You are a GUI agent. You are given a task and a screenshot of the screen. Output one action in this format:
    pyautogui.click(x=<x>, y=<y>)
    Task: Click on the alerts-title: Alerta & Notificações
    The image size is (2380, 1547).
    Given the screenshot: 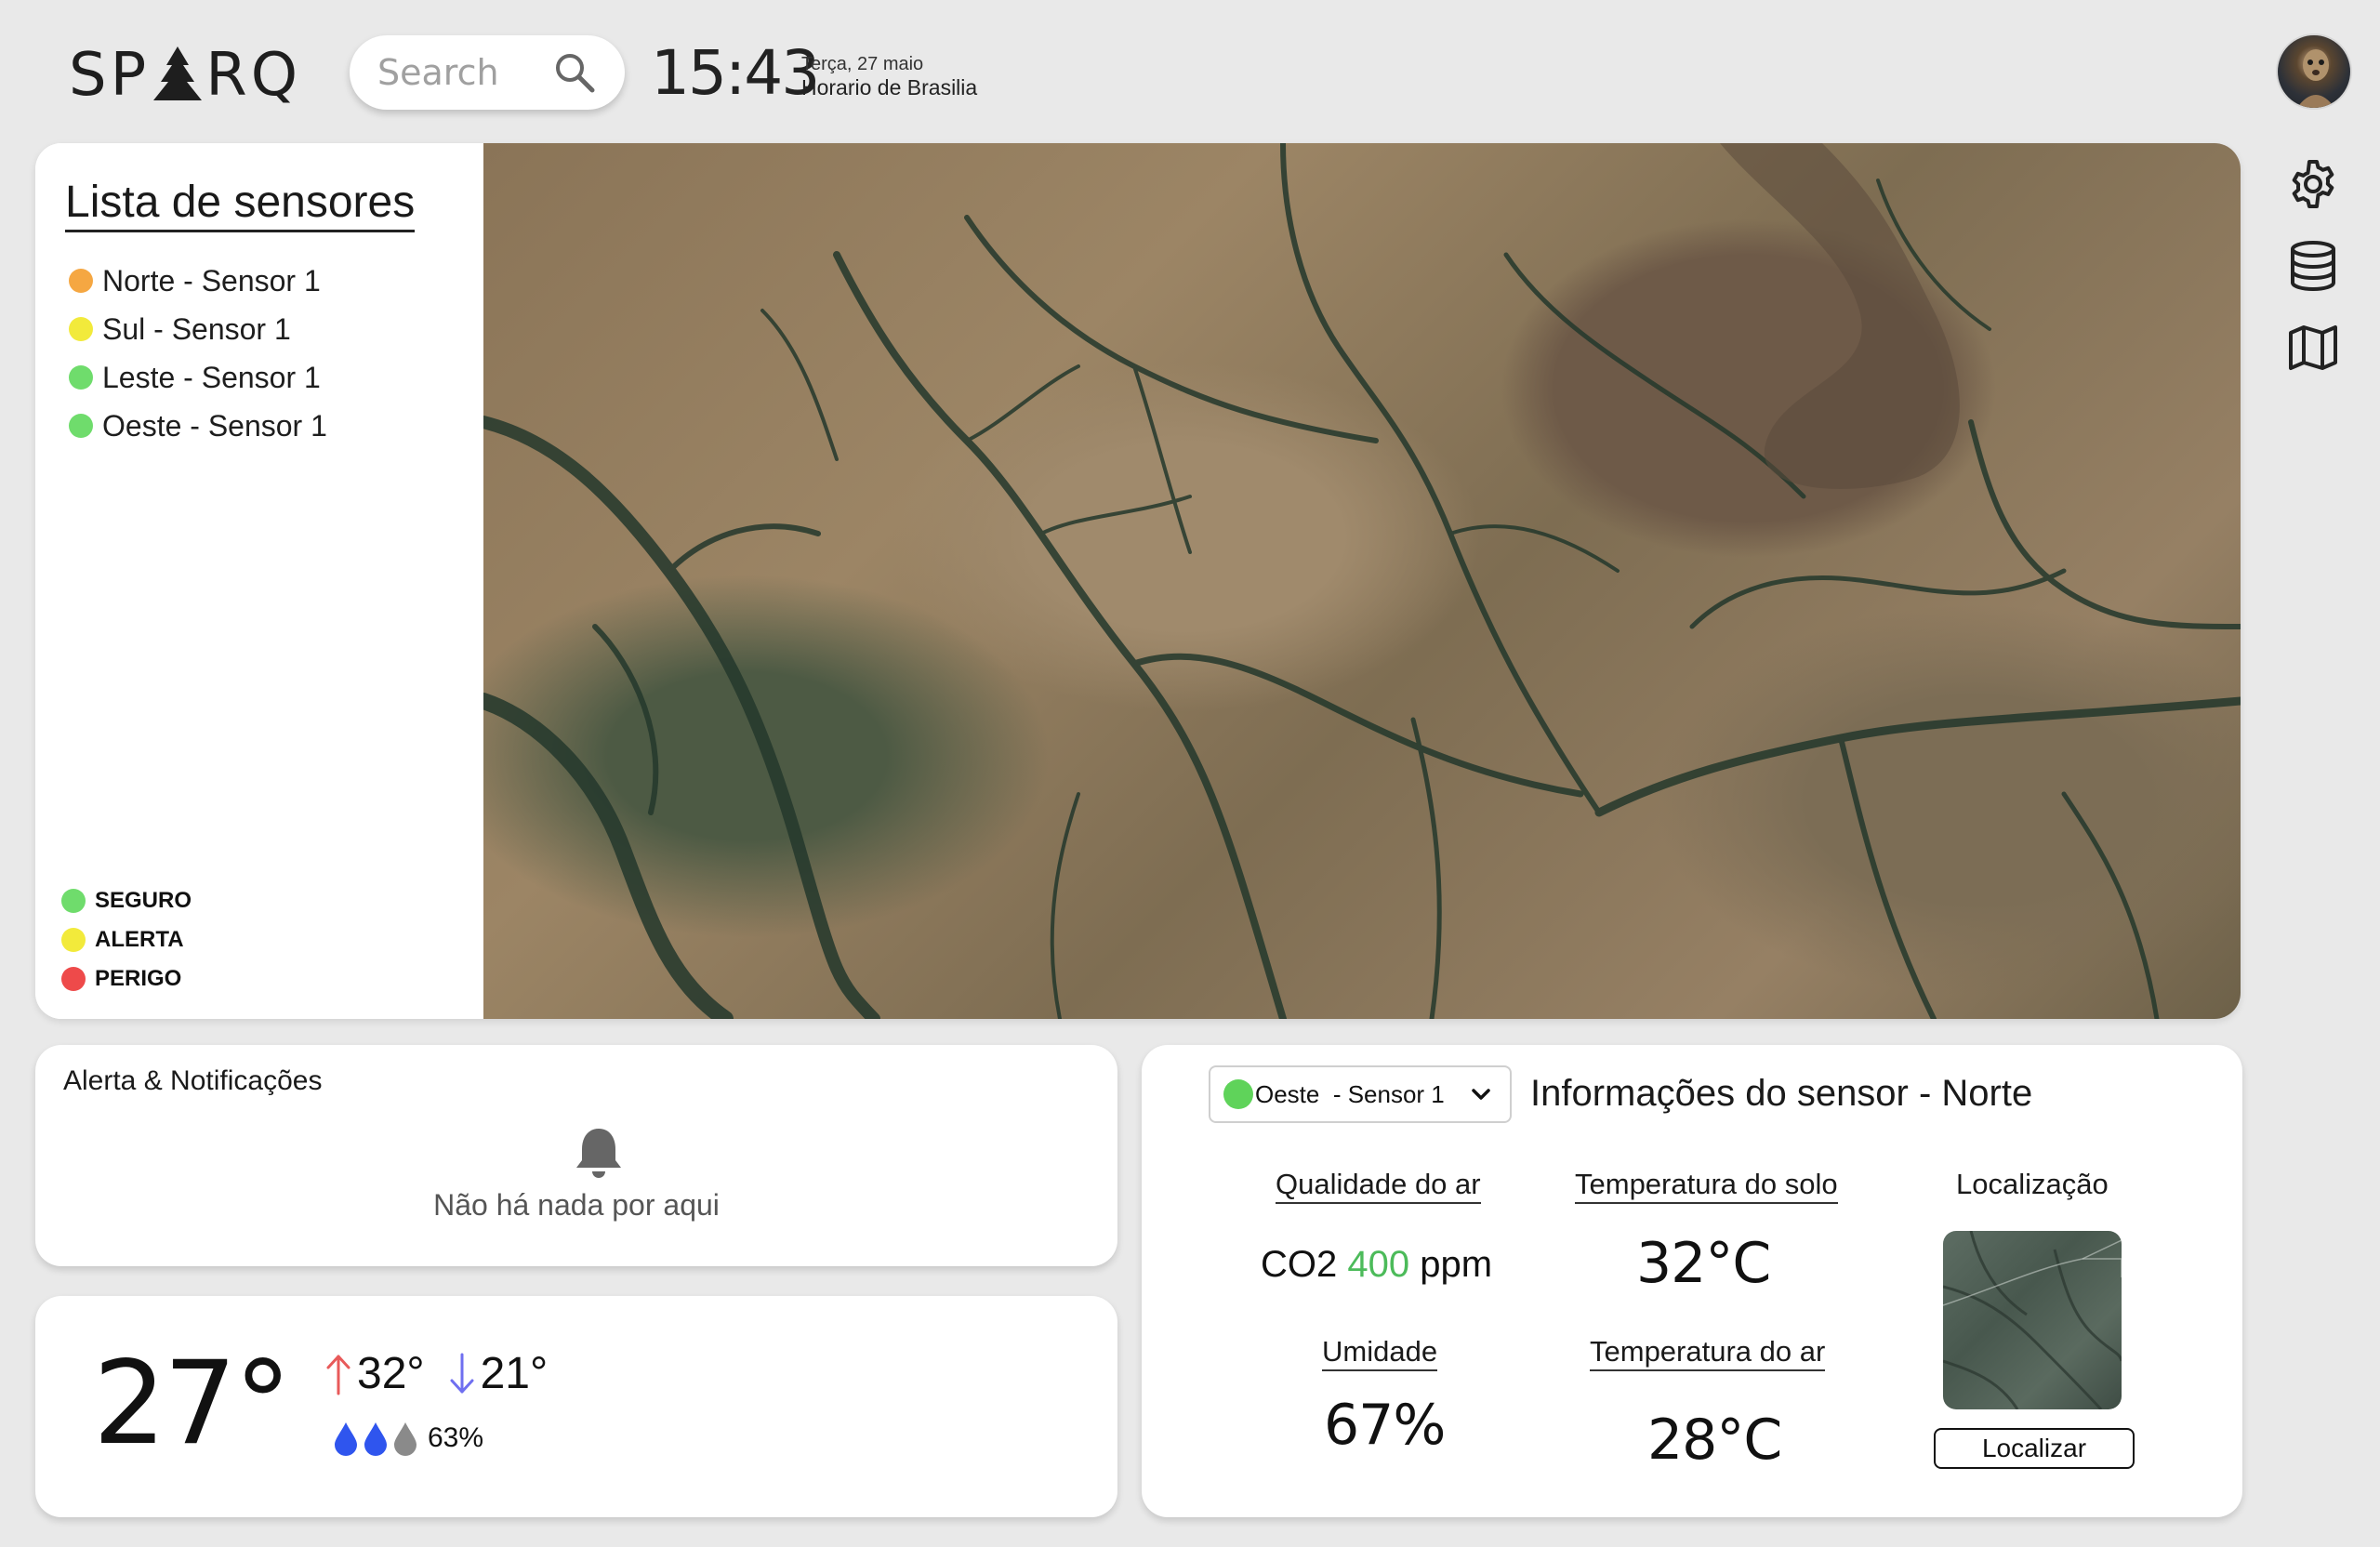 What is the action you would take?
    pyautogui.click(x=193, y=1080)
    